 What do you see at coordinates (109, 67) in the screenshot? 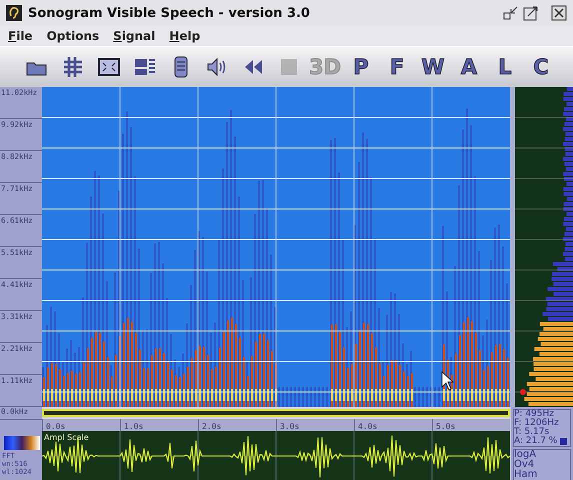
I see `fit-window-icon` at bounding box center [109, 67].